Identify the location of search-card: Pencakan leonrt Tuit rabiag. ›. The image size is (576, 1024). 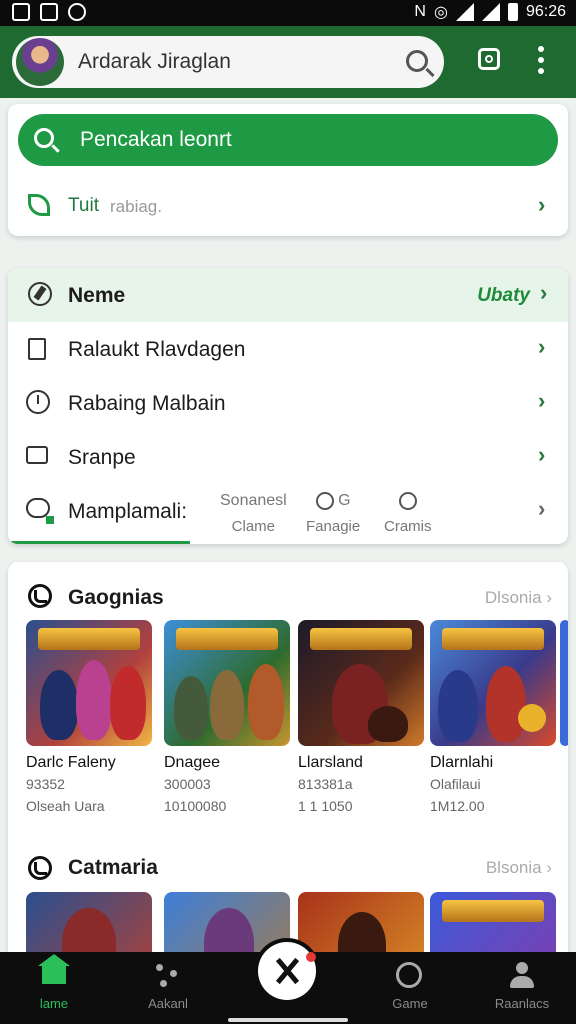
(288, 170).